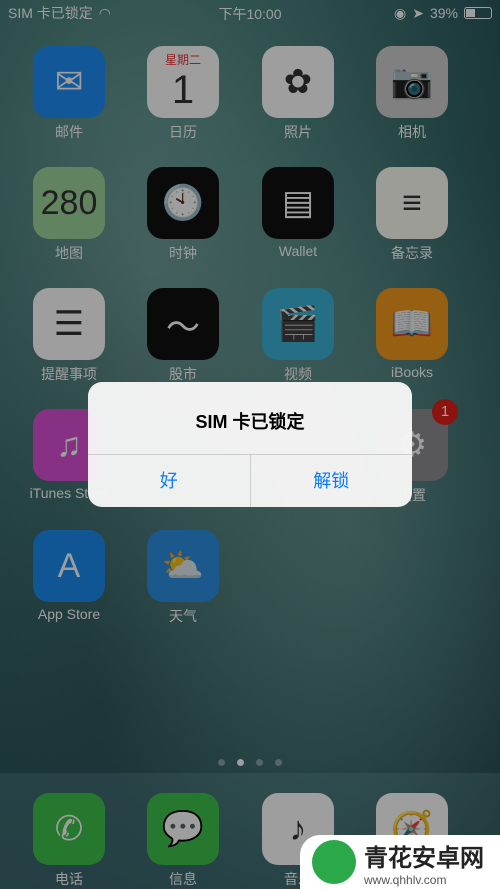 This screenshot has width=500, height=889. What do you see at coordinates (331, 481) in the screenshot?
I see `unlock-button: 解锁` at bounding box center [331, 481].